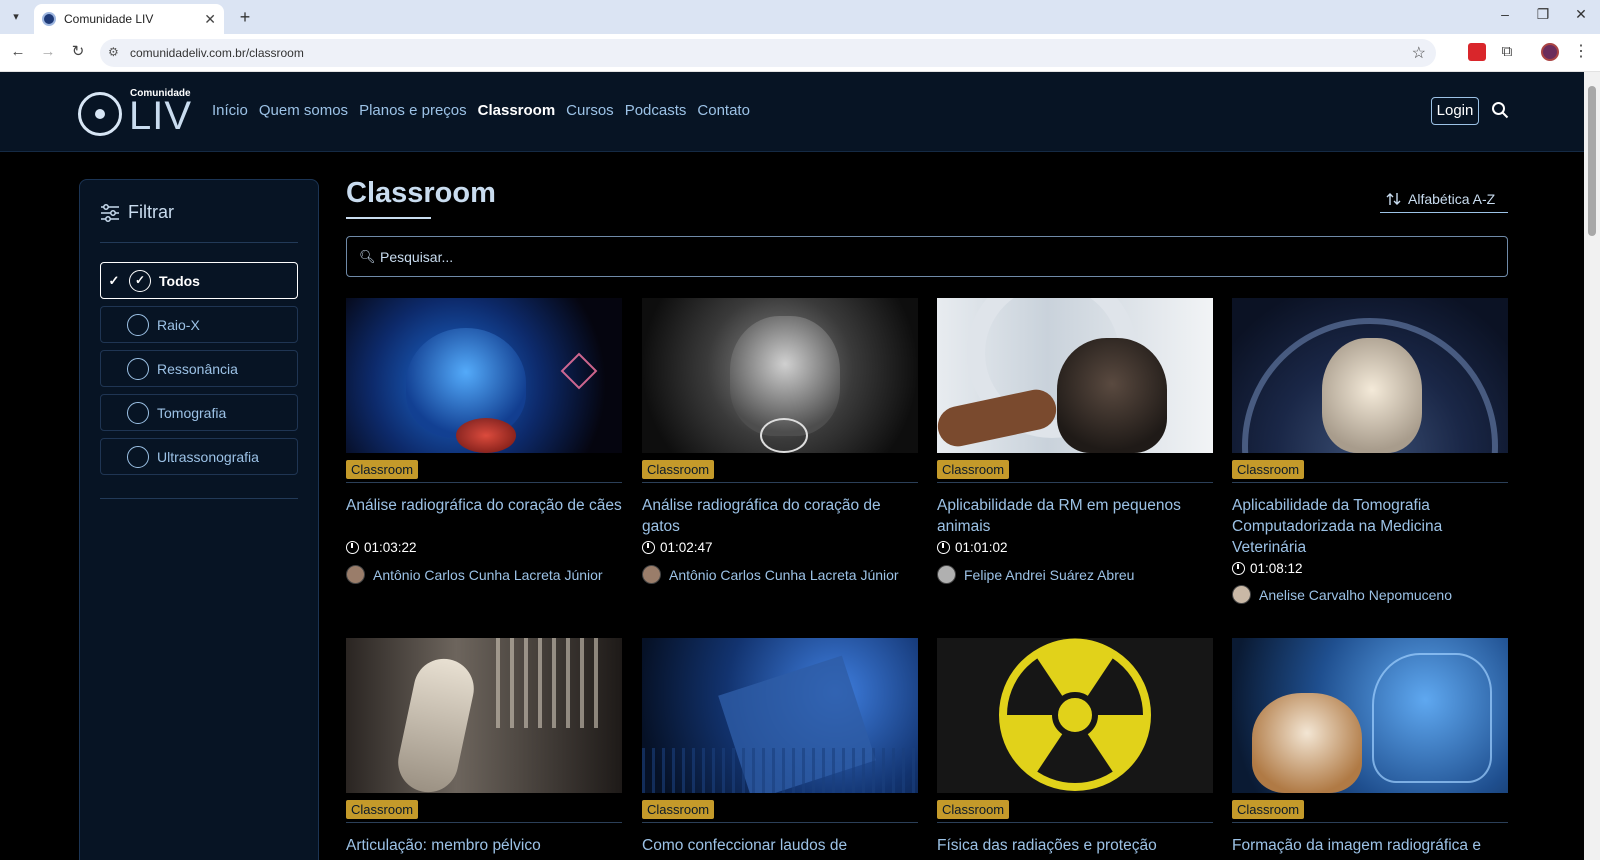 This screenshot has height=860, width=1600. Describe the element at coordinates (1049, 574) in the screenshot. I see `author-name: Felipe Andrei Suárez Abreu` at that location.